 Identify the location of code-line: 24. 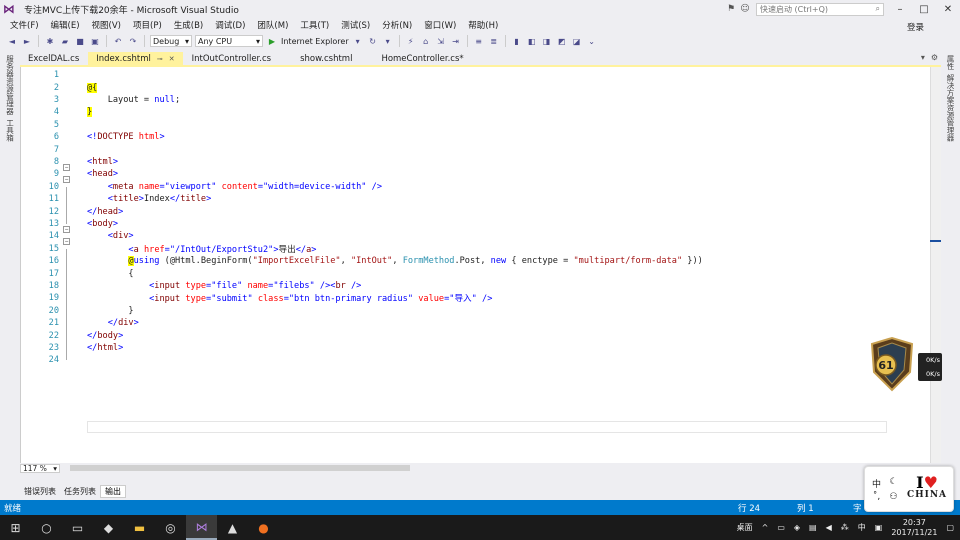
(476, 360).